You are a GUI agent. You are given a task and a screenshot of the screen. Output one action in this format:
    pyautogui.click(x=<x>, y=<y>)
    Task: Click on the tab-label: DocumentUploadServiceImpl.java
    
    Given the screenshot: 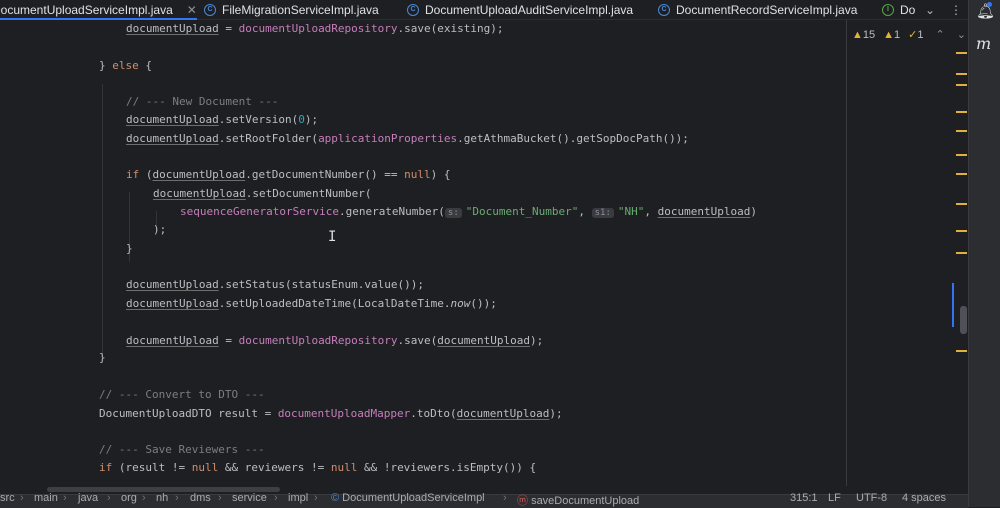 What is the action you would take?
    pyautogui.click(x=86, y=9)
    